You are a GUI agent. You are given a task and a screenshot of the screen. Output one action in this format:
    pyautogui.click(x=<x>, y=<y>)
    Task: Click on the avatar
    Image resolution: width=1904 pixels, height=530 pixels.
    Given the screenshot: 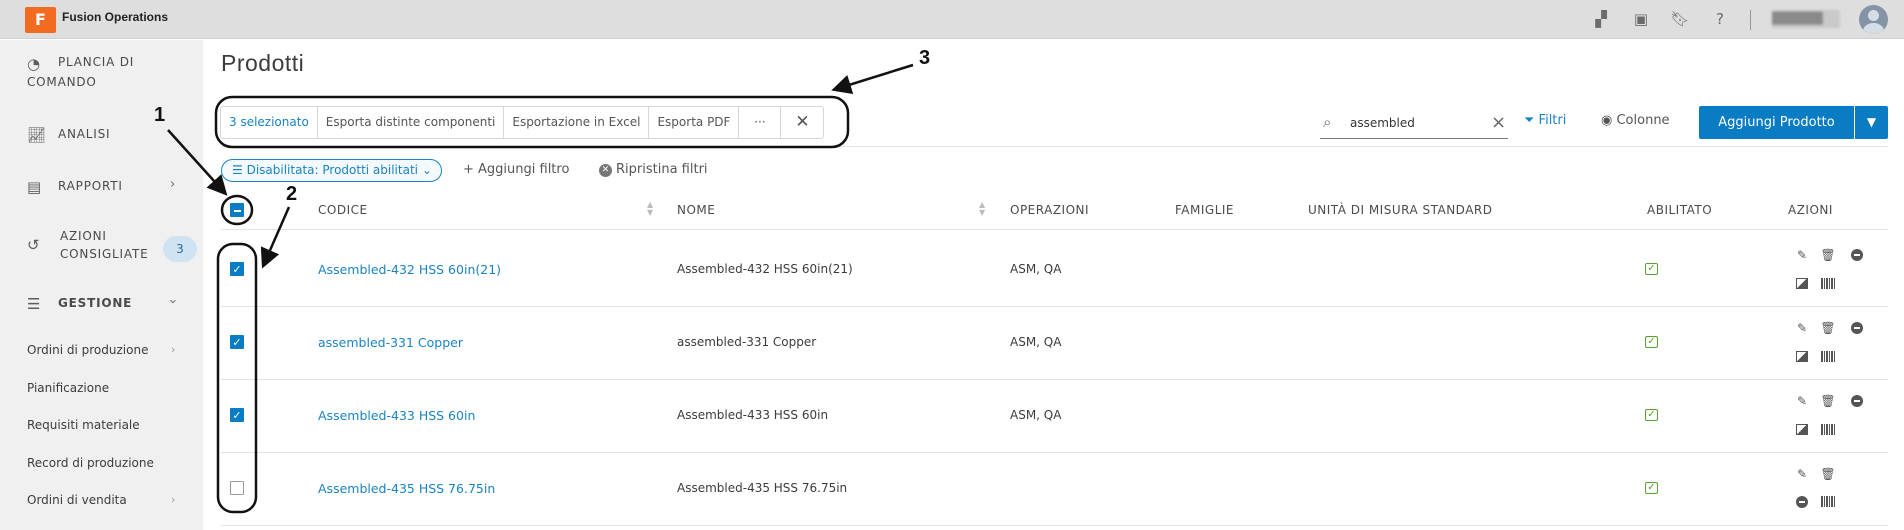 What is the action you would take?
    pyautogui.click(x=1873, y=19)
    